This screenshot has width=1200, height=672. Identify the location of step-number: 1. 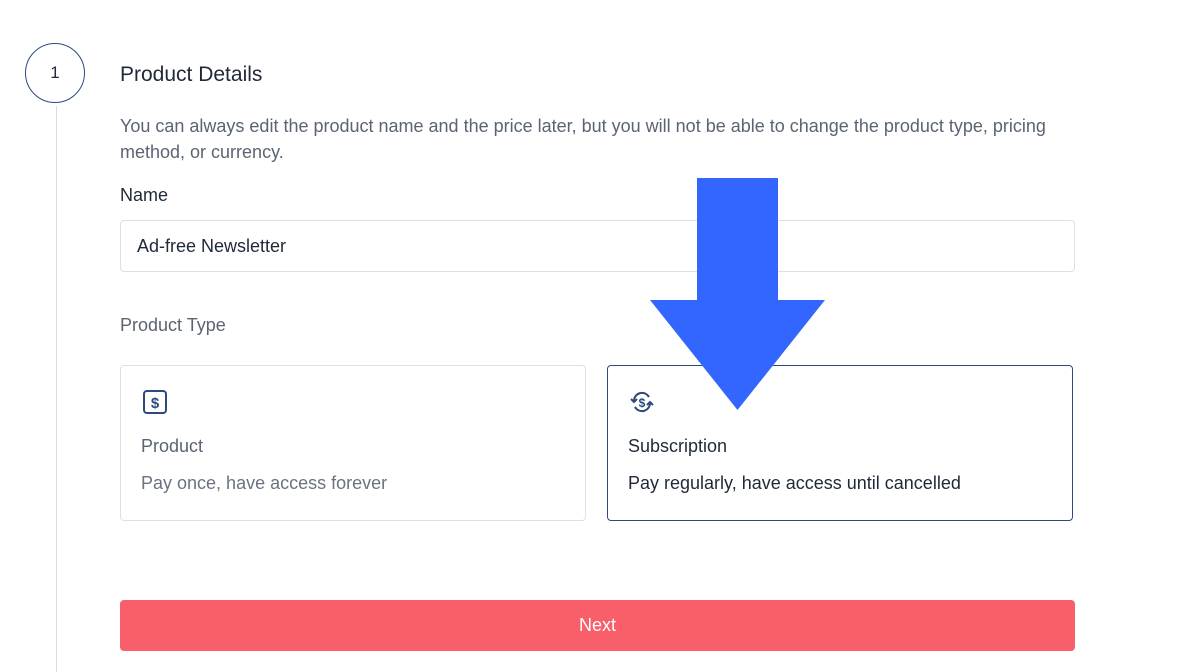
(55, 72).